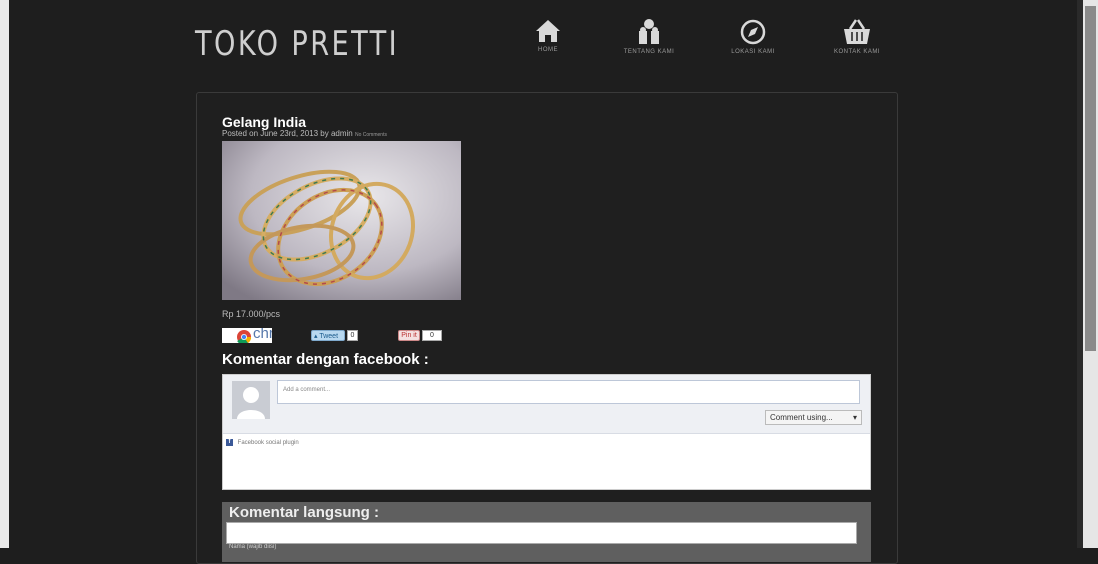  I want to click on facebook-social-plugin-link: f Facebook social plugin, so click(262, 442).